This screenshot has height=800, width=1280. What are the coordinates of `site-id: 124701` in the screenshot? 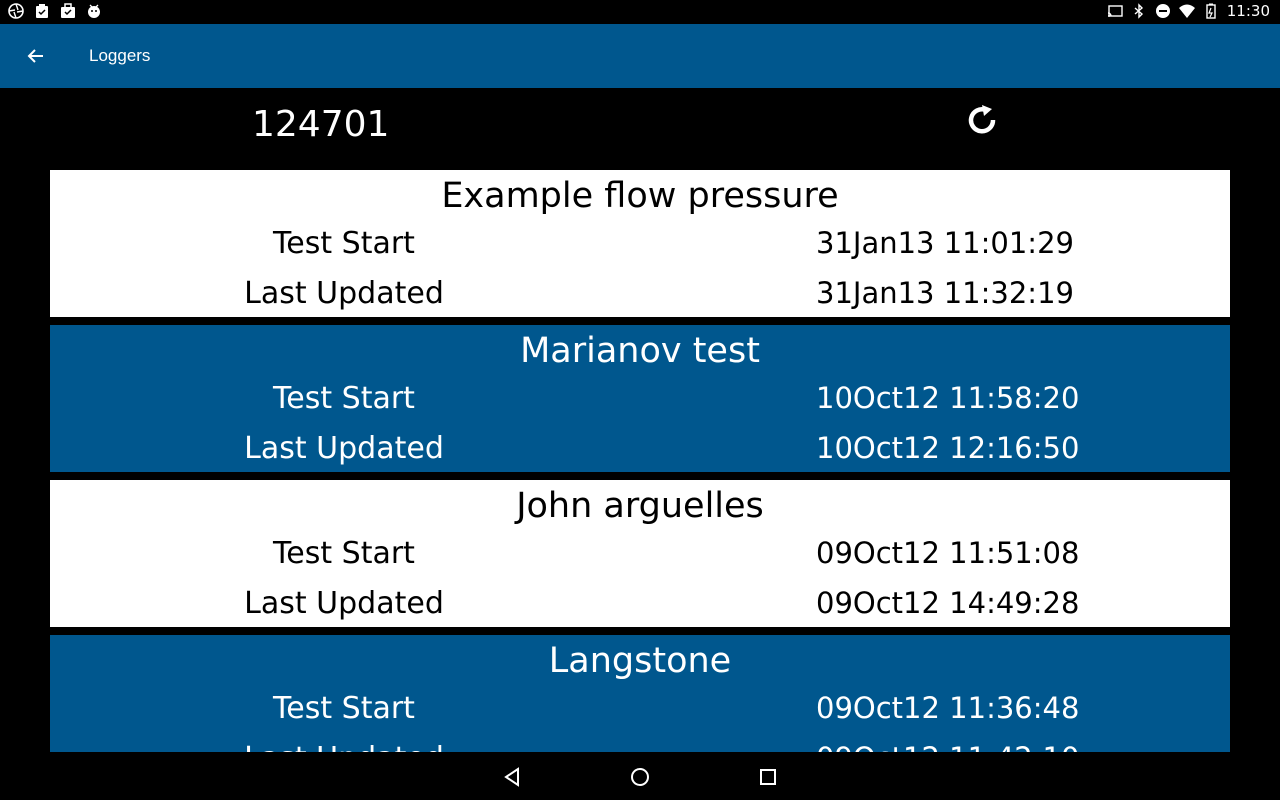 It's located at (321, 124).